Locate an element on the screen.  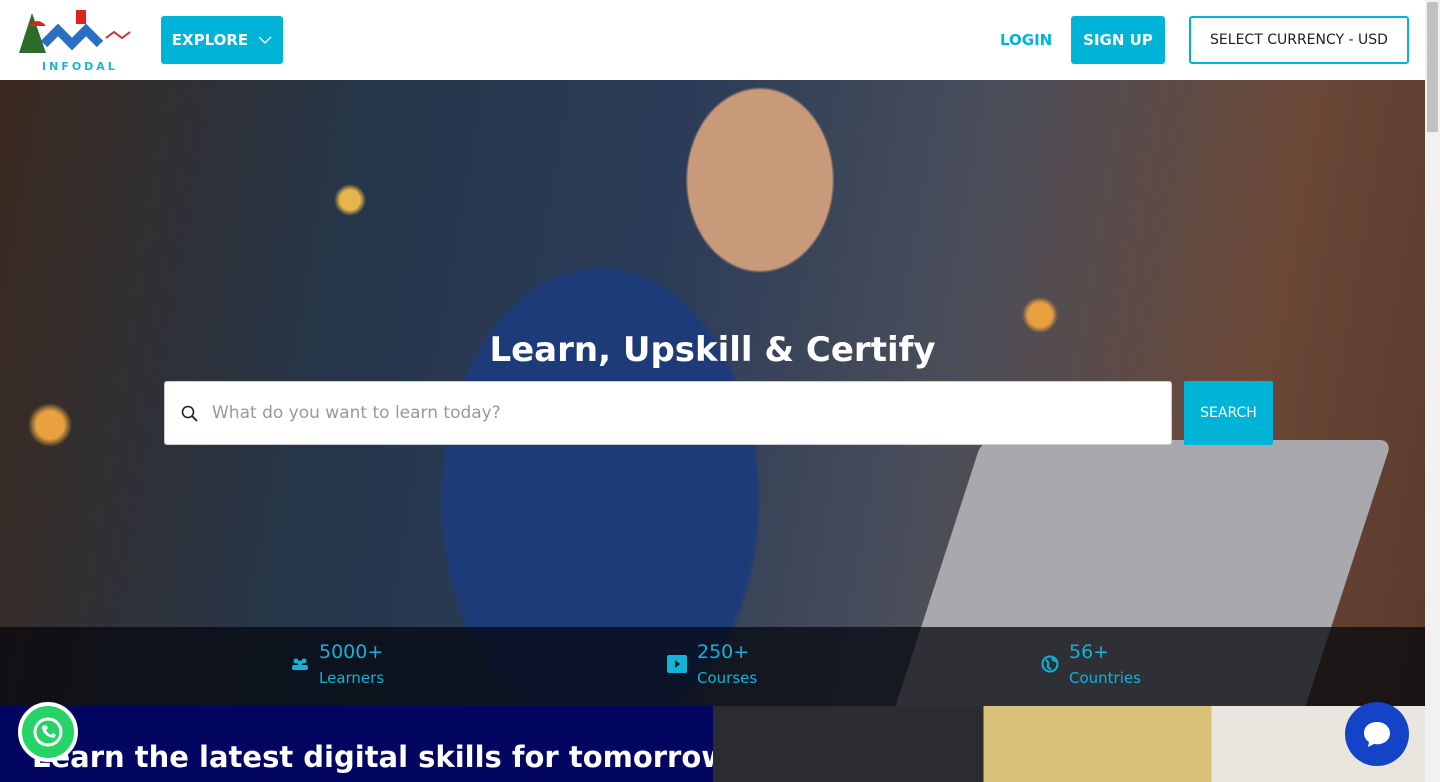
search-icon is located at coordinates (189, 413).